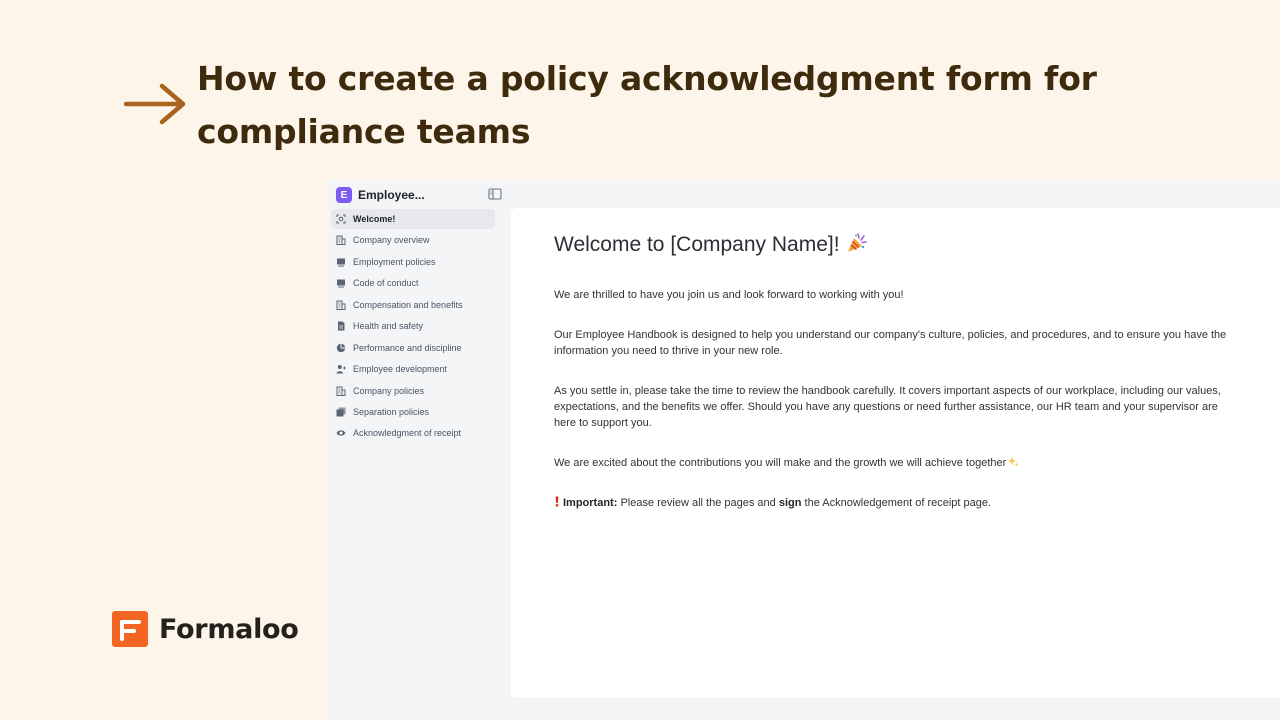 The height and width of the screenshot is (720, 1280). Describe the element at coordinates (389, 390) in the screenshot. I see `sidebar-item-label: Company policies` at that location.